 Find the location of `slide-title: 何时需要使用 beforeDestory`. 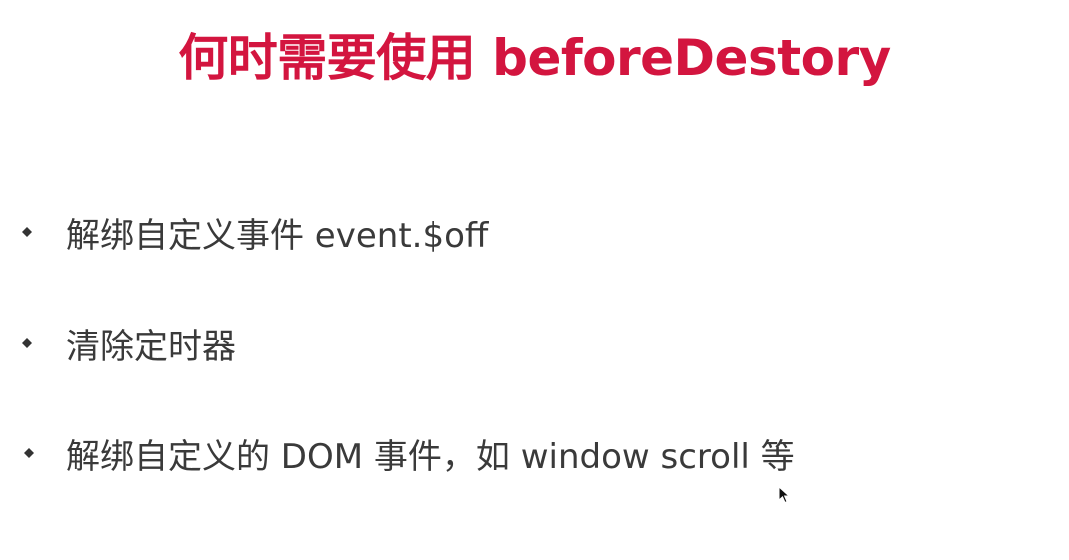

slide-title: 何时需要使用 beforeDestory is located at coordinates (534, 58).